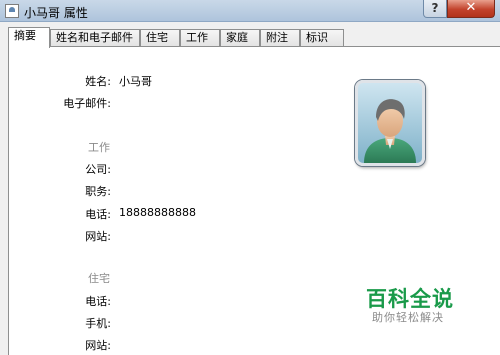 The width and height of the screenshot is (500, 355). What do you see at coordinates (87, 103) in the screenshot?
I see `email-label: 电子邮件:` at bounding box center [87, 103].